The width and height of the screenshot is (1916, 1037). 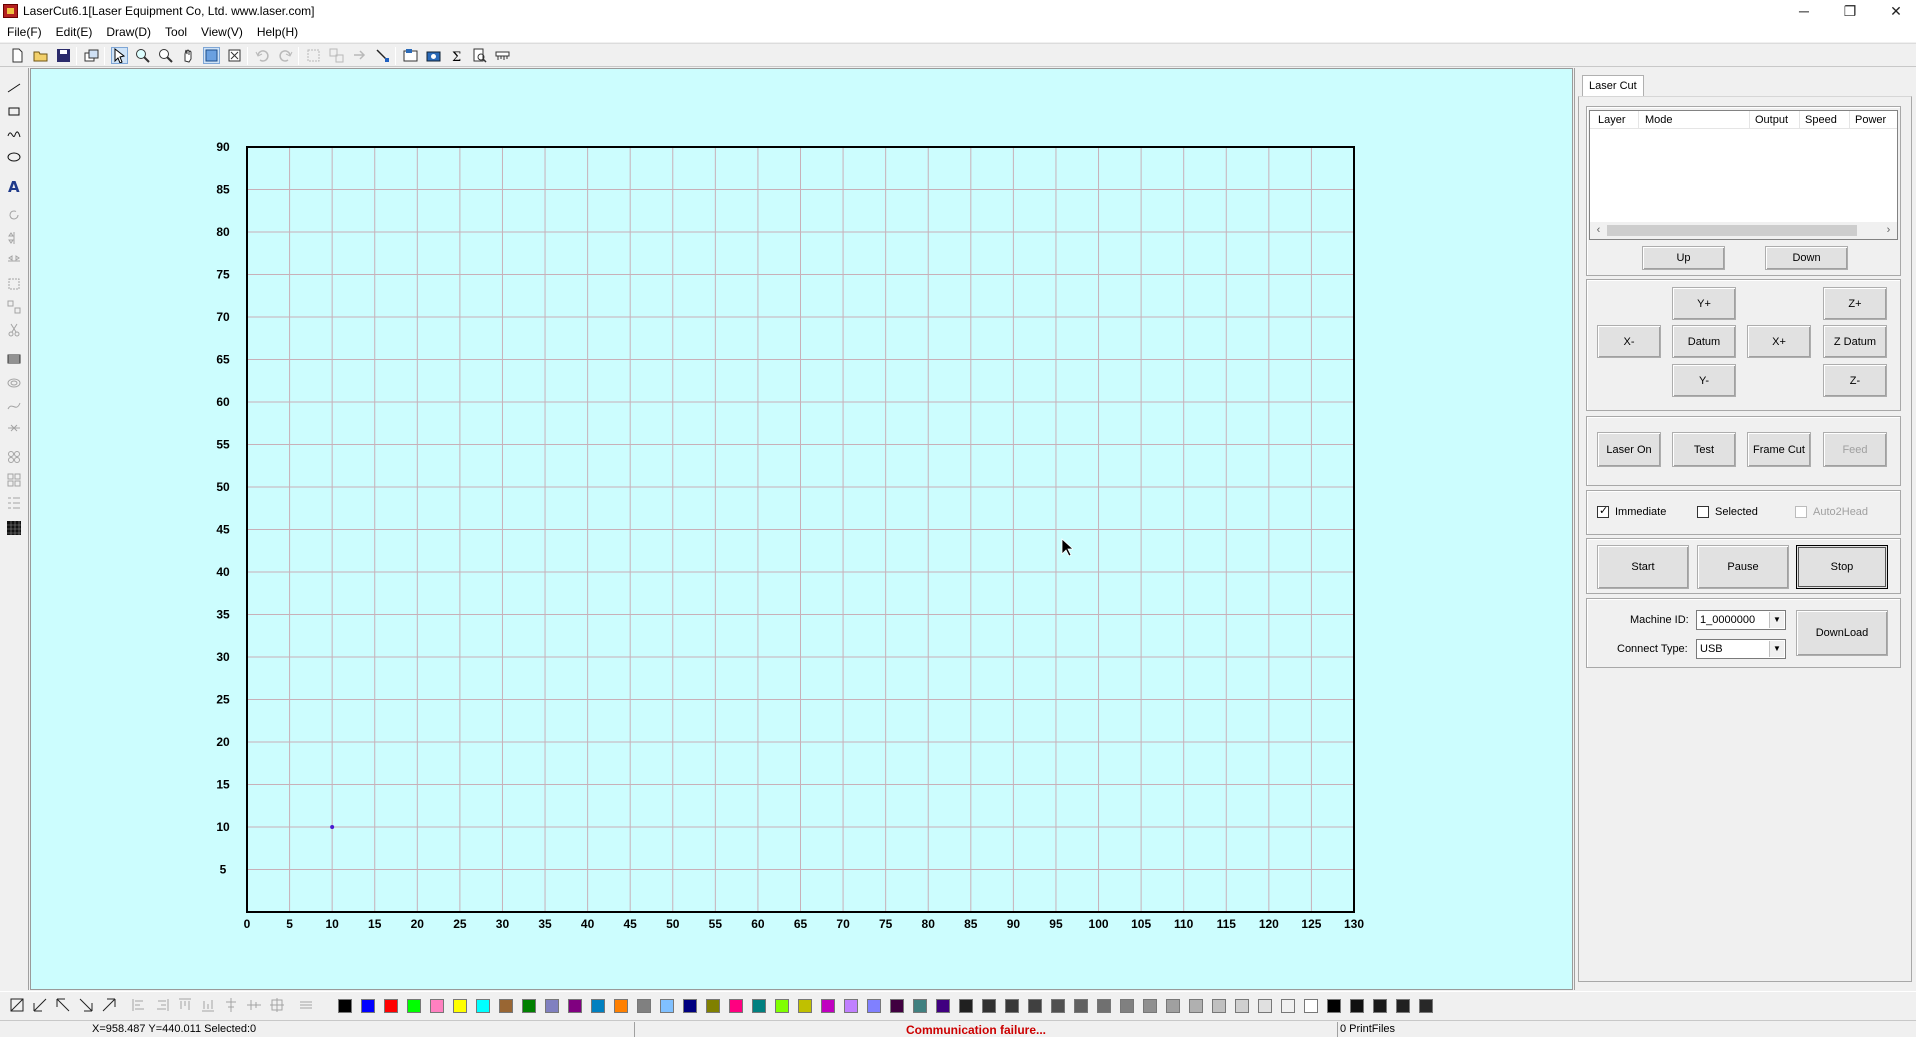 I want to click on bitmap-icon, so click(x=14, y=457).